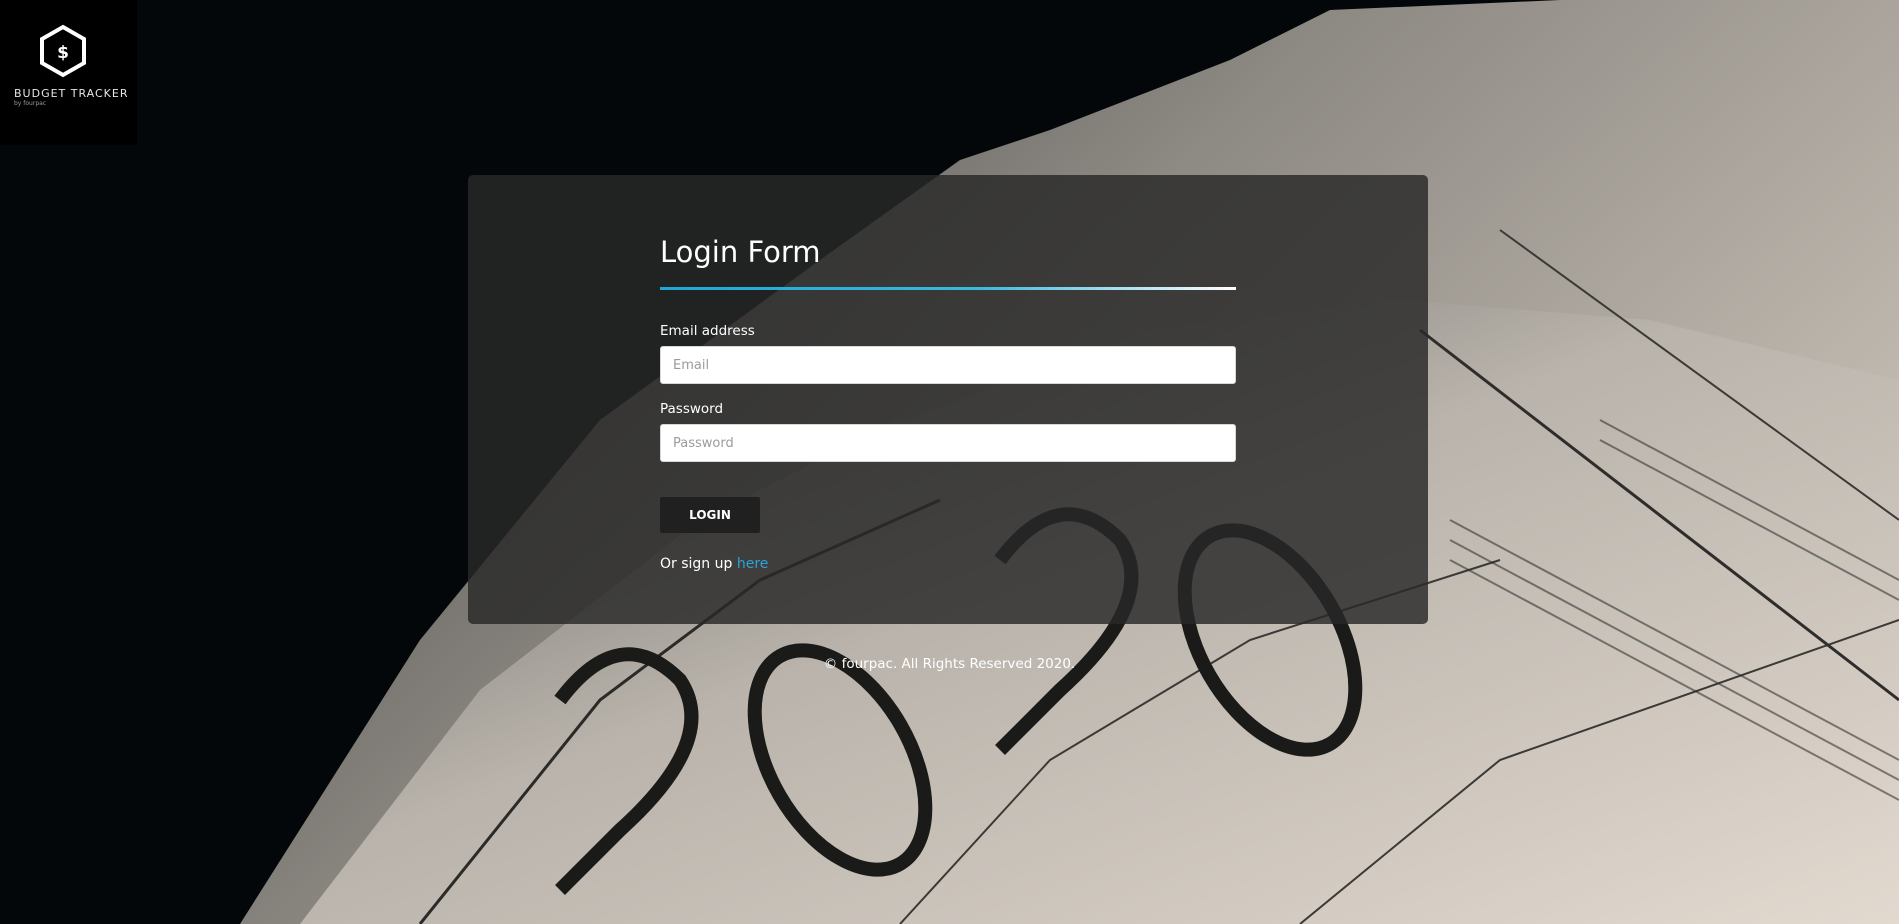 This screenshot has width=1899, height=924. I want to click on dollar-hexagon-icon: $, so click(63, 51).